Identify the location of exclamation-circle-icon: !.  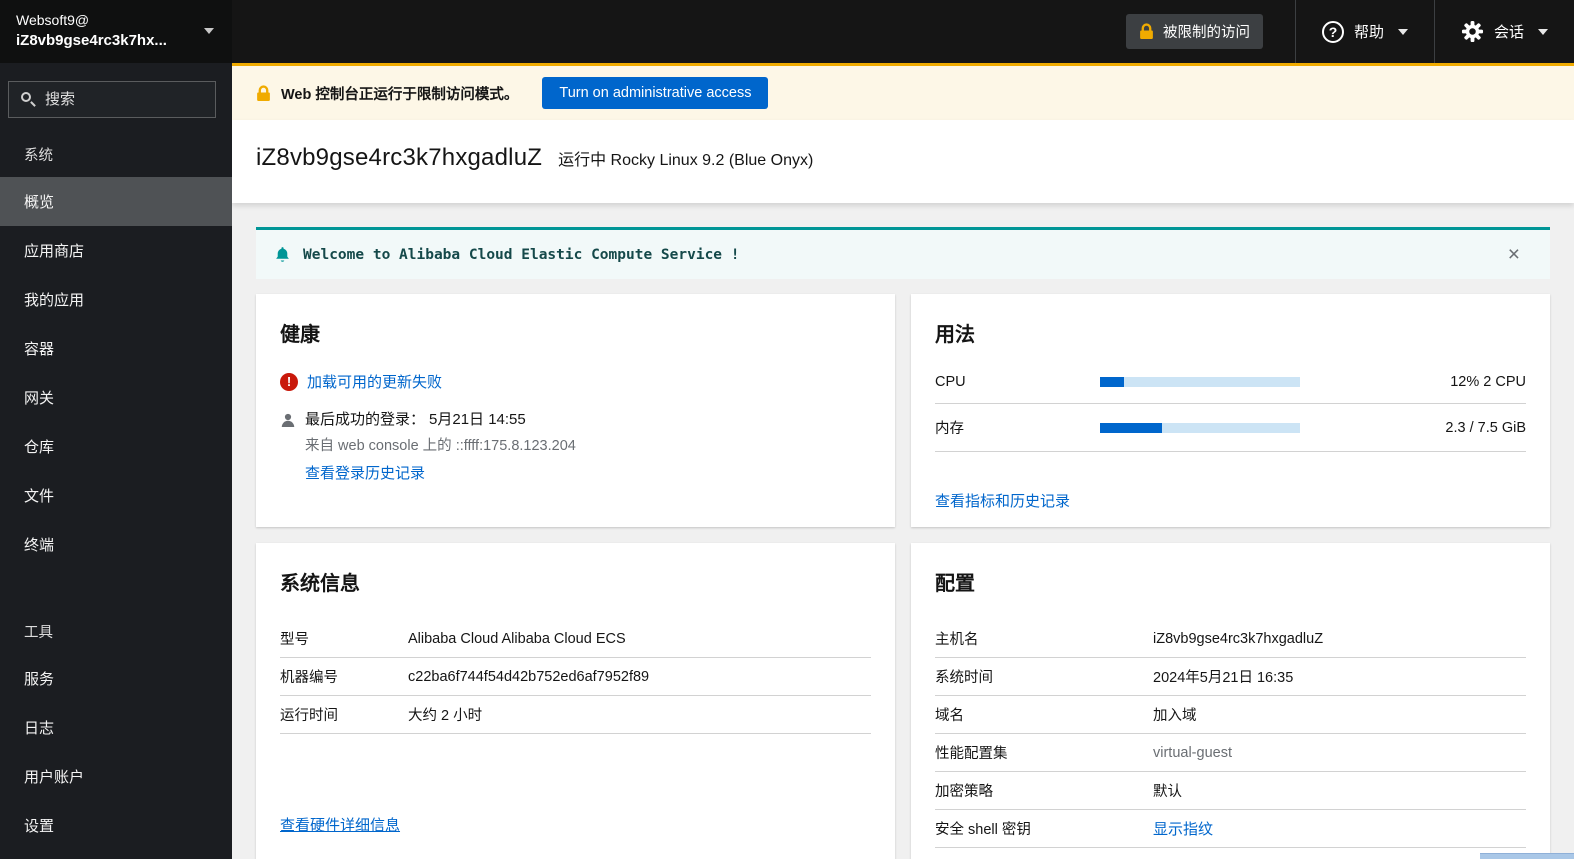
(289, 381).